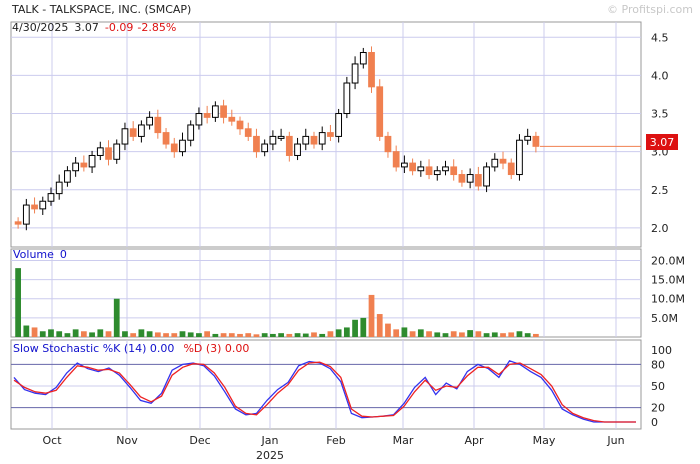  I want to click on price-y-tick-label: 2.0, so click(660, 228).